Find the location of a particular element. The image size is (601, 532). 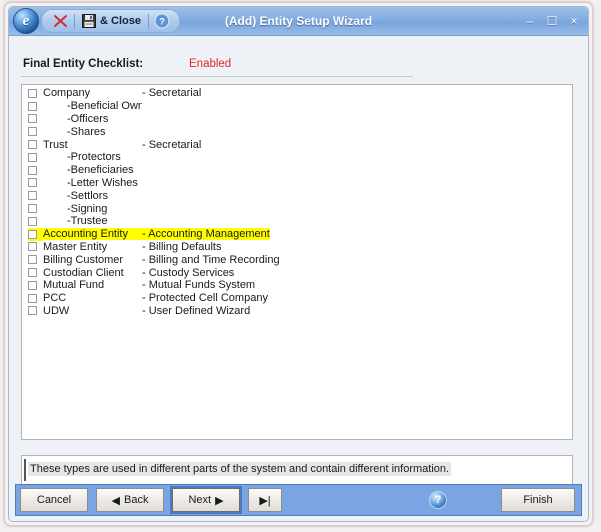

close-button: × is located at coordinates (574, 21).